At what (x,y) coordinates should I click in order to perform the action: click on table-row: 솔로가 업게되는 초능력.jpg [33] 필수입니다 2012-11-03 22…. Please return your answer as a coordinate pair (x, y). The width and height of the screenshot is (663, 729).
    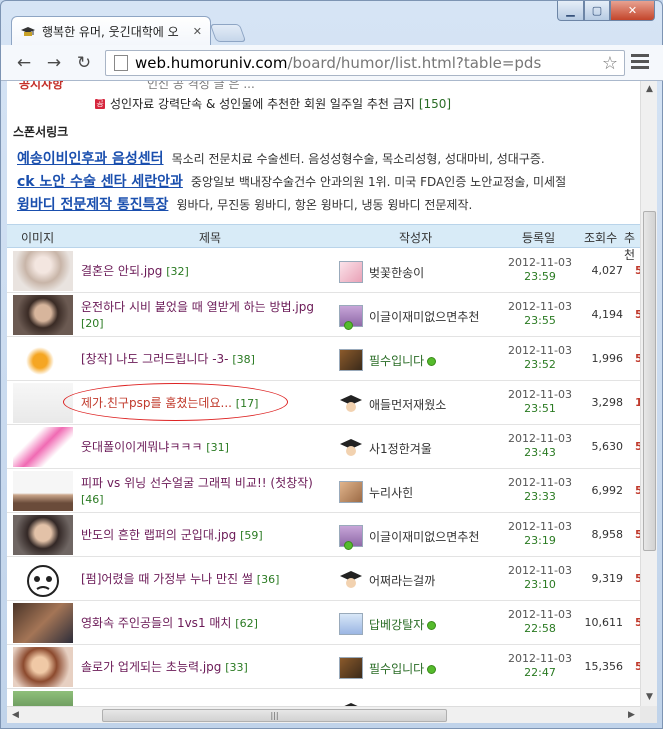
    Looking at the image, I should click on (323, 667).